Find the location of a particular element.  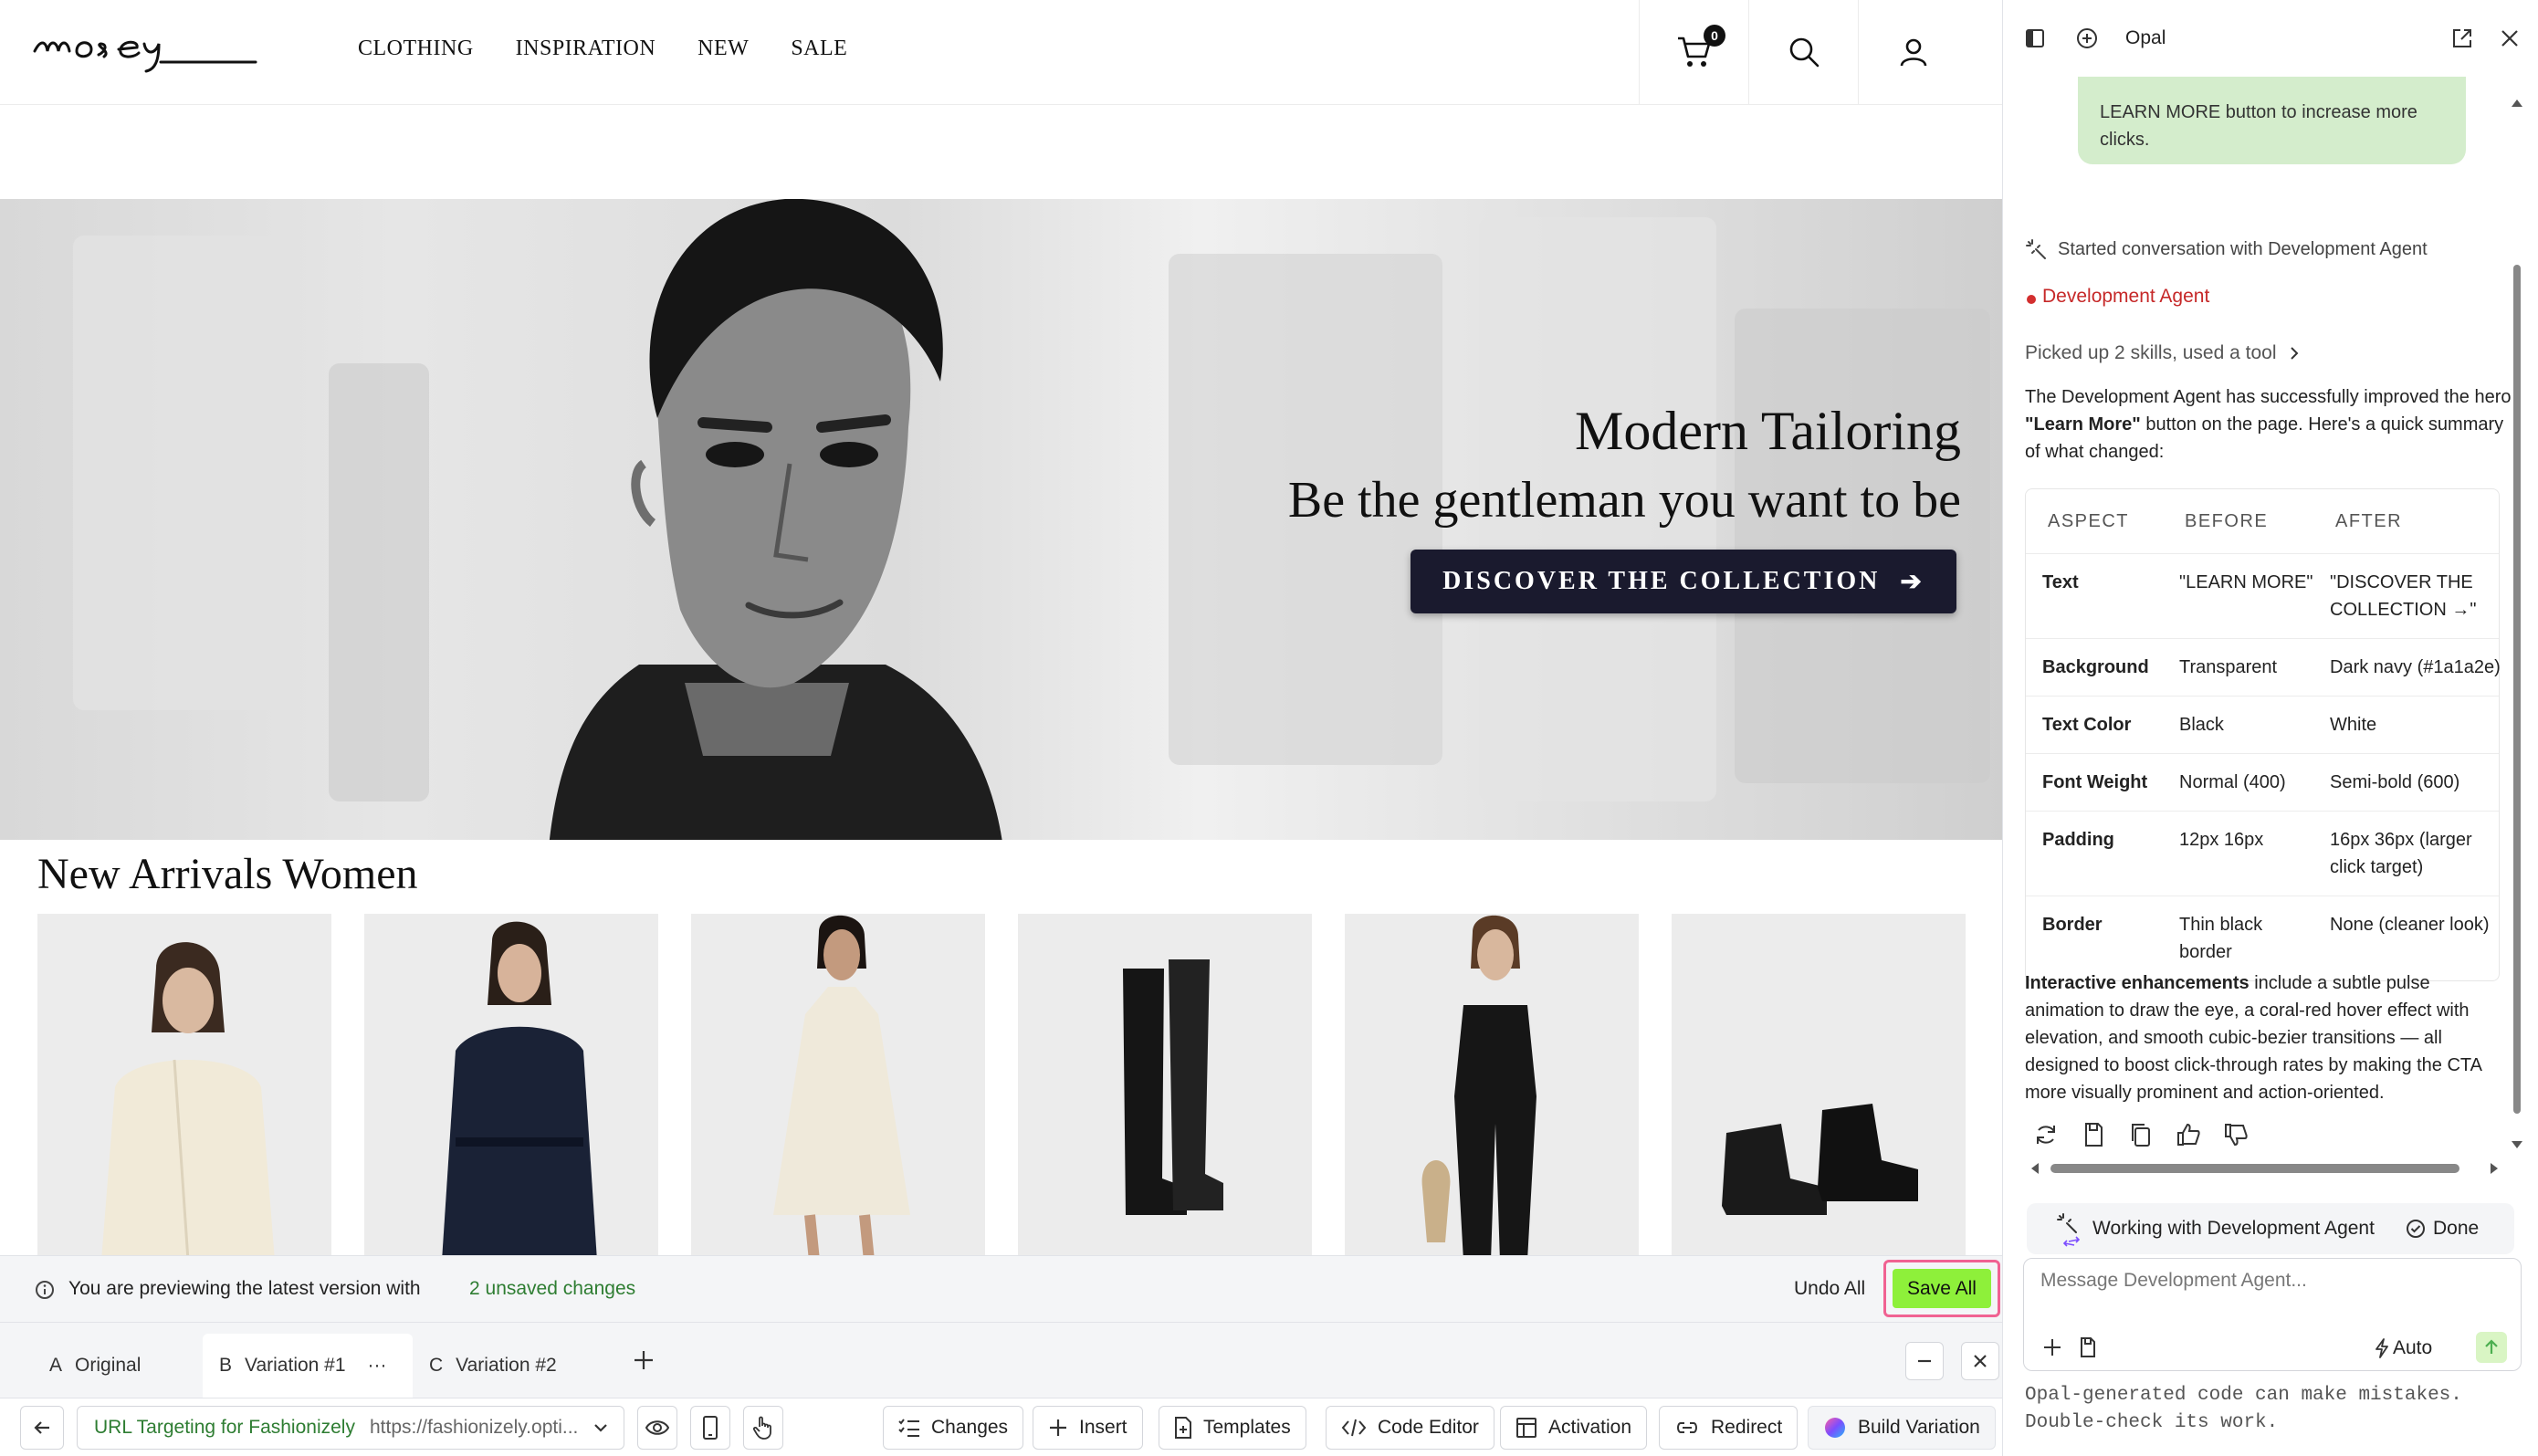

open-external-icon is located at coordinates (2462, 38).